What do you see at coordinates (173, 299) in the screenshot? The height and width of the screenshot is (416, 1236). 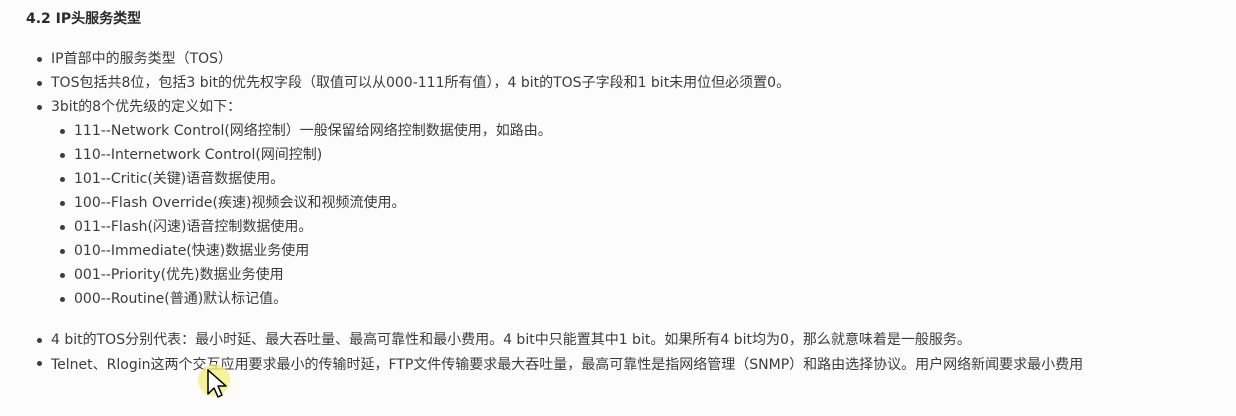 I see `list-item: 000--Routine(普通)默认标记值。` at bounding box center [173, 299].